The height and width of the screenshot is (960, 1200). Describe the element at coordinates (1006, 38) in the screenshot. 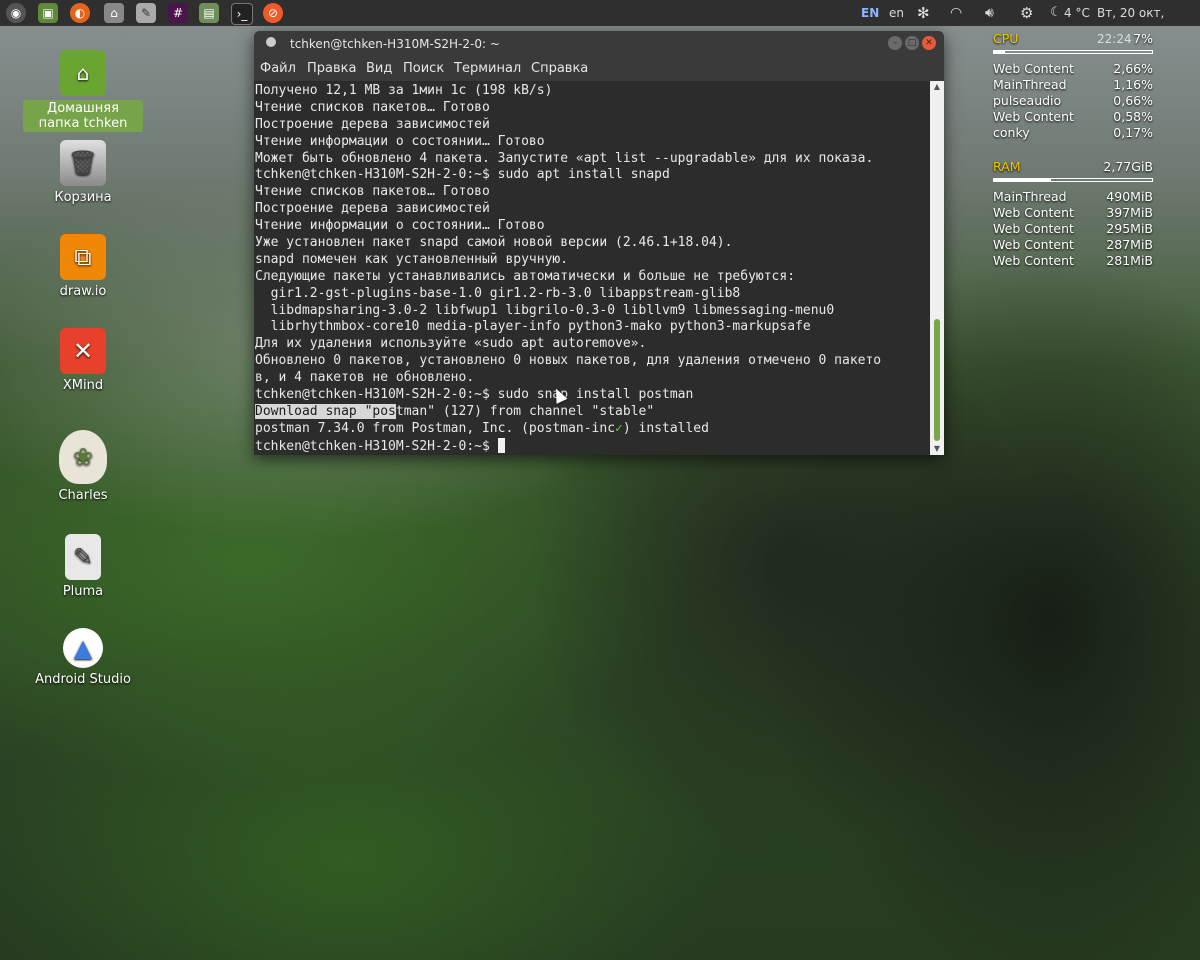

I see `cpu-label: CPU` at that location.